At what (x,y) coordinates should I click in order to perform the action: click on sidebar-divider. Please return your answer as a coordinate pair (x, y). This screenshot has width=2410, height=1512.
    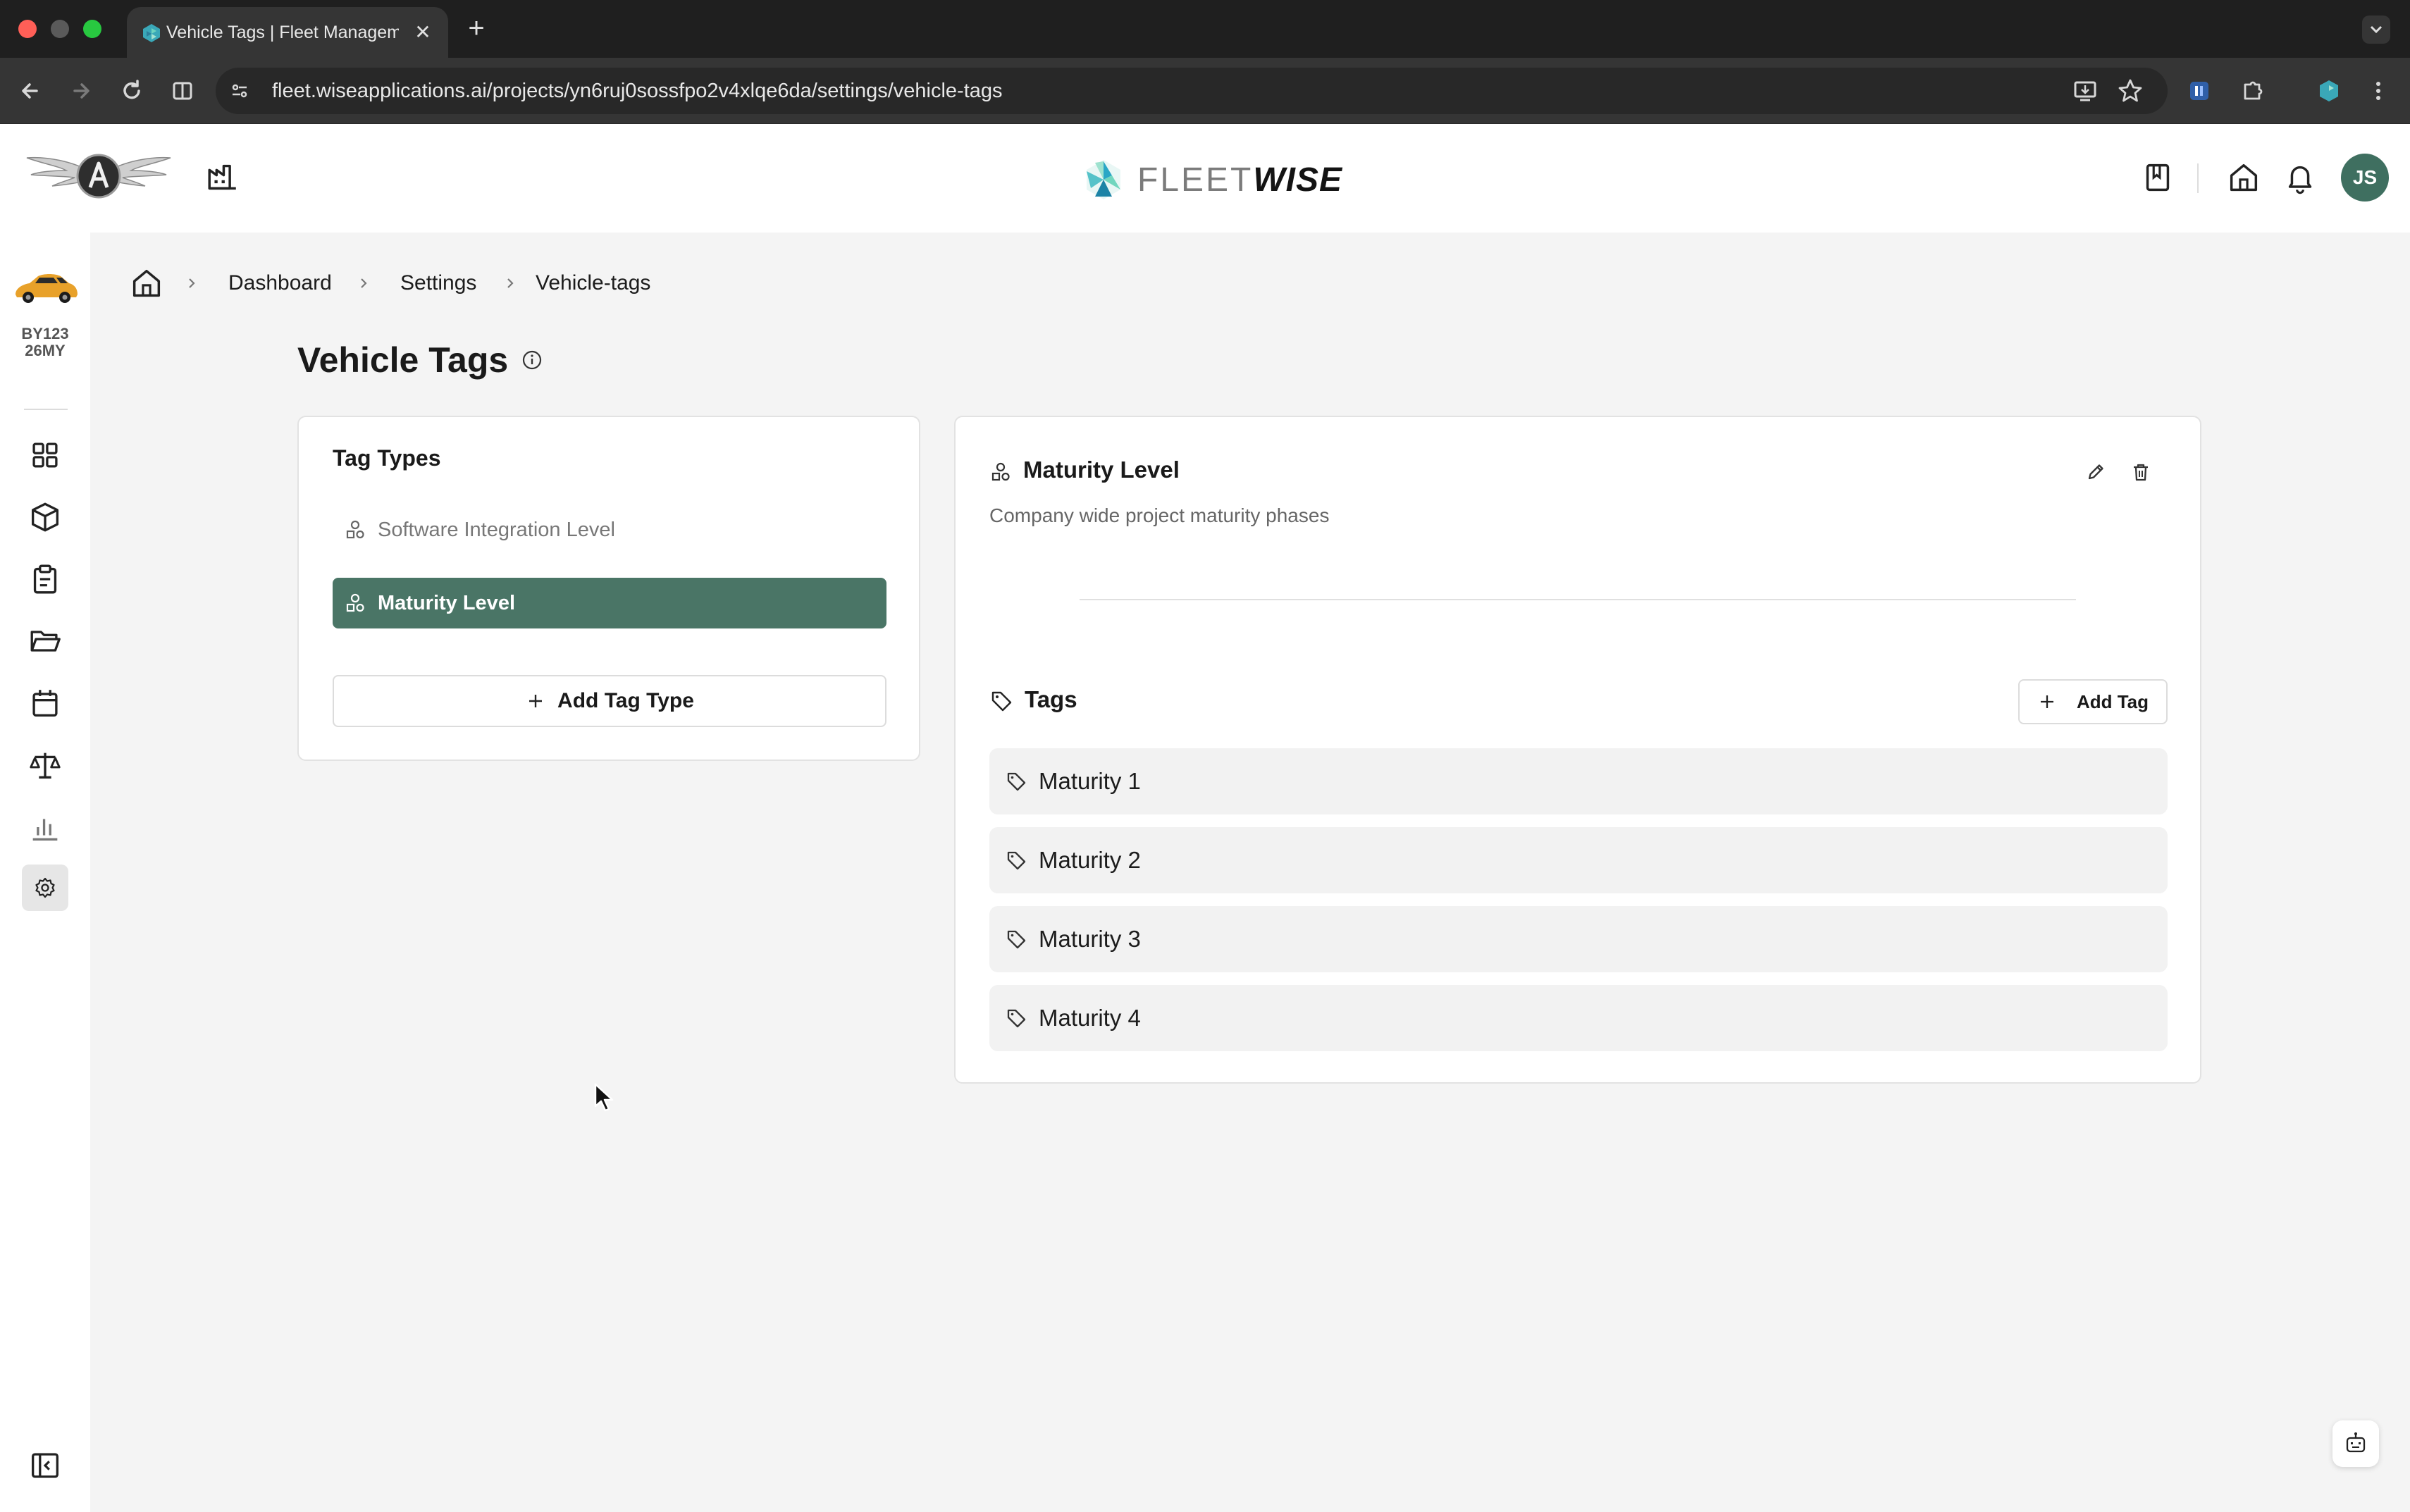
    Looking at the image, I should click on (46, 409).